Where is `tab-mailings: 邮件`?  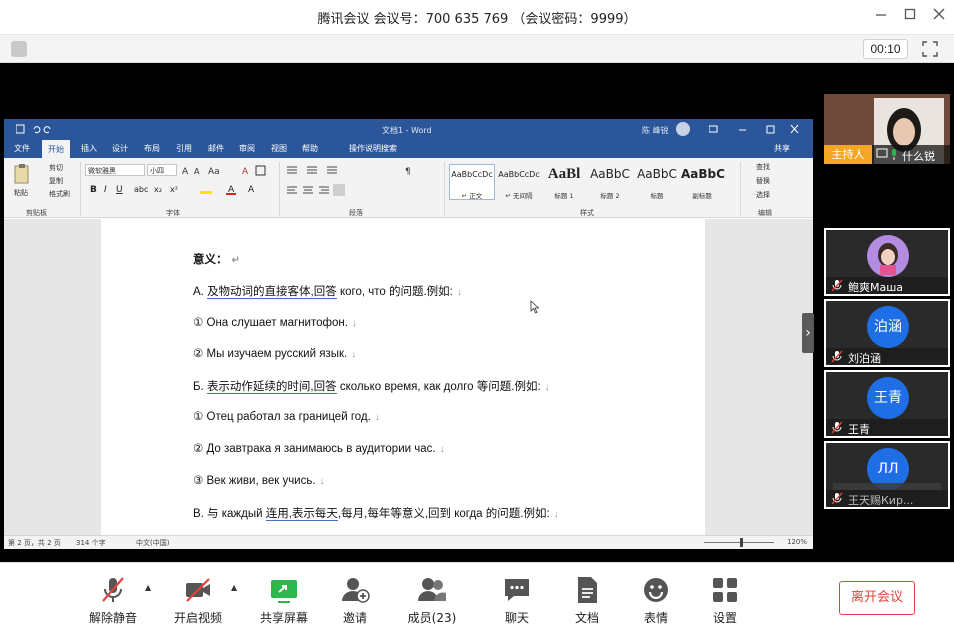 tab-mailings: 邮件 is located at coordinates (216, 148).